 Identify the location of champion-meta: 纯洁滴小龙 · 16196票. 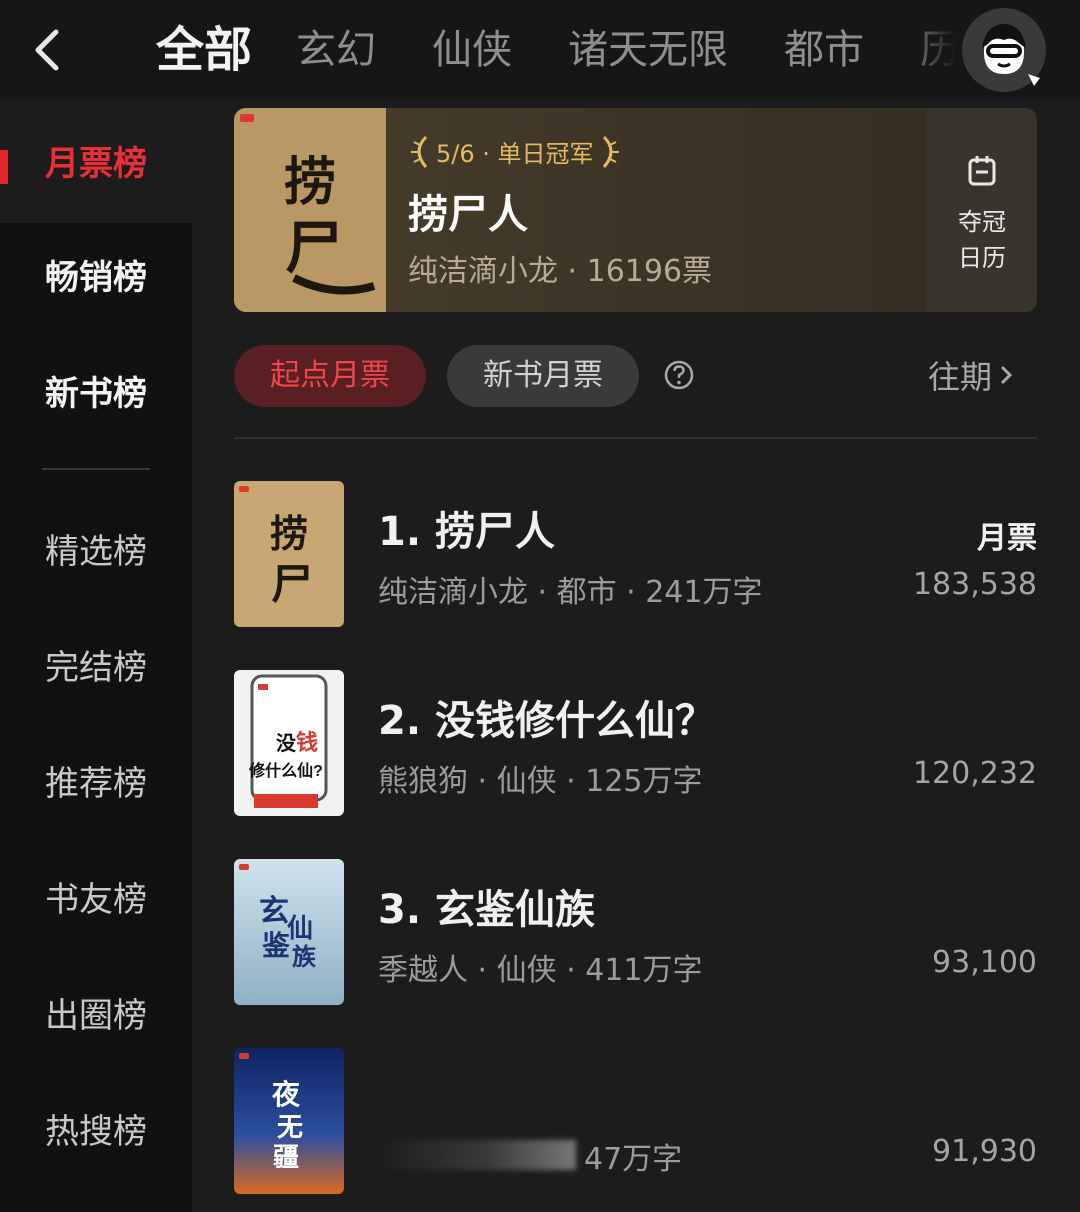
(560, 271).